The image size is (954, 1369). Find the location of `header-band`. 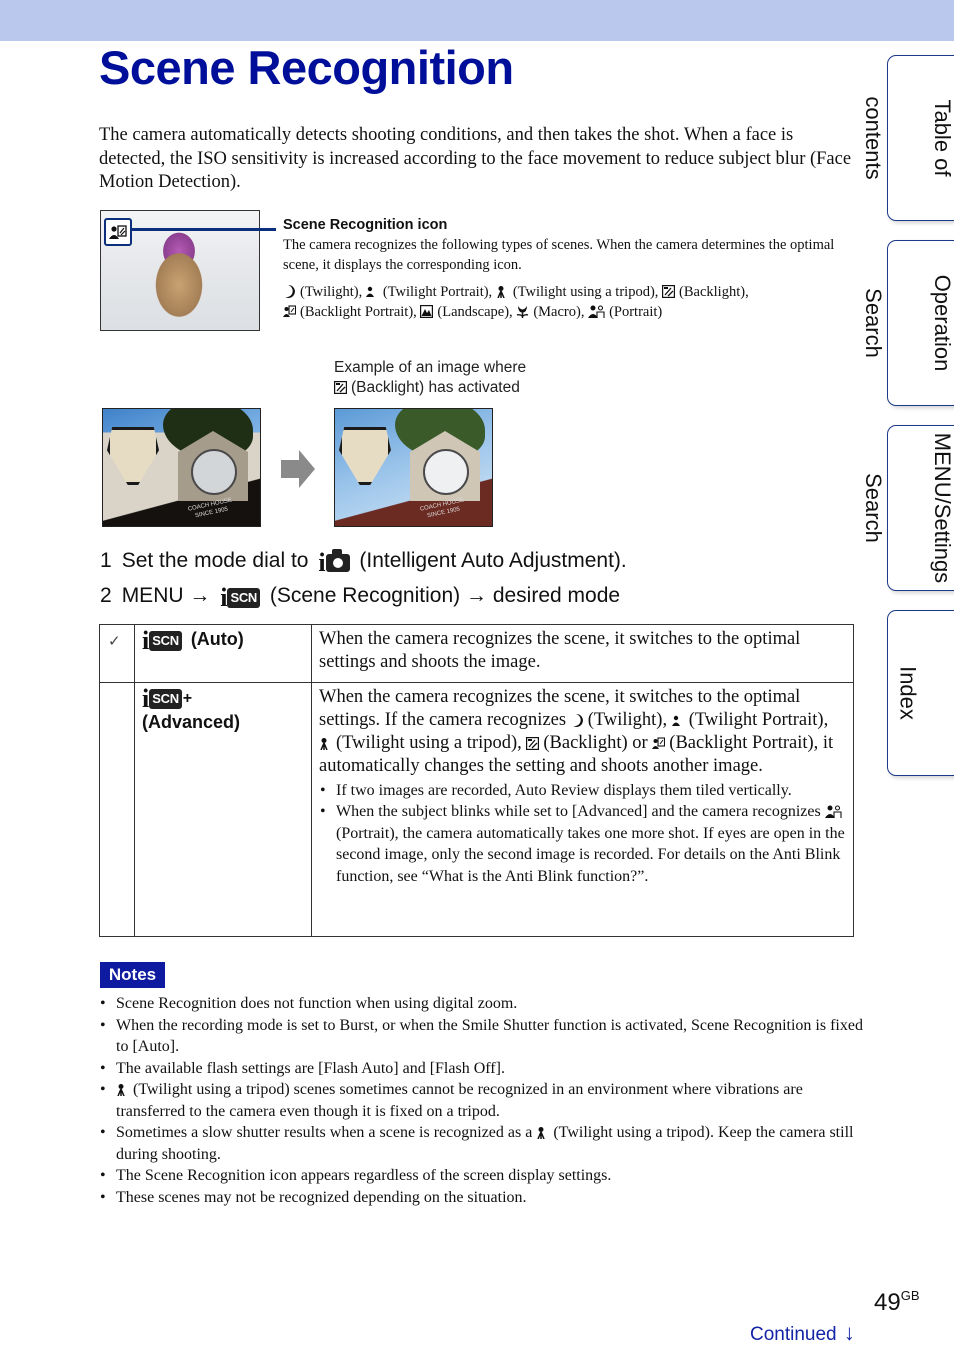

header-band is located at coordinates (477, 20).